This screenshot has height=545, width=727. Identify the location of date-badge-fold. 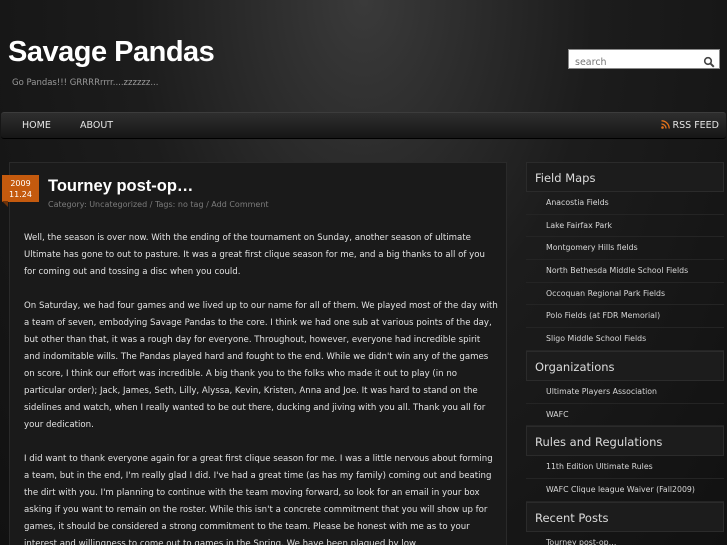
(5, 204).